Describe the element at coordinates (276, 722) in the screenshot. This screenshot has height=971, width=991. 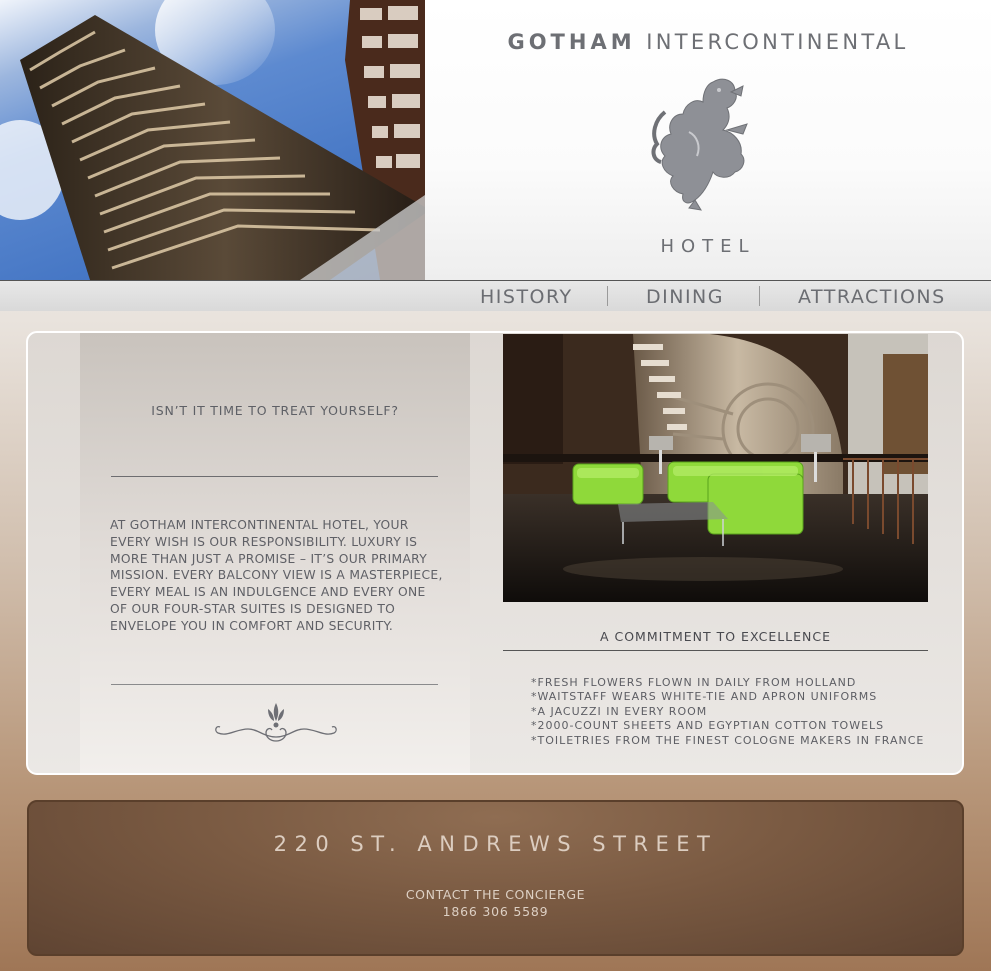
I see `flourish-ornament-icon` at that location.